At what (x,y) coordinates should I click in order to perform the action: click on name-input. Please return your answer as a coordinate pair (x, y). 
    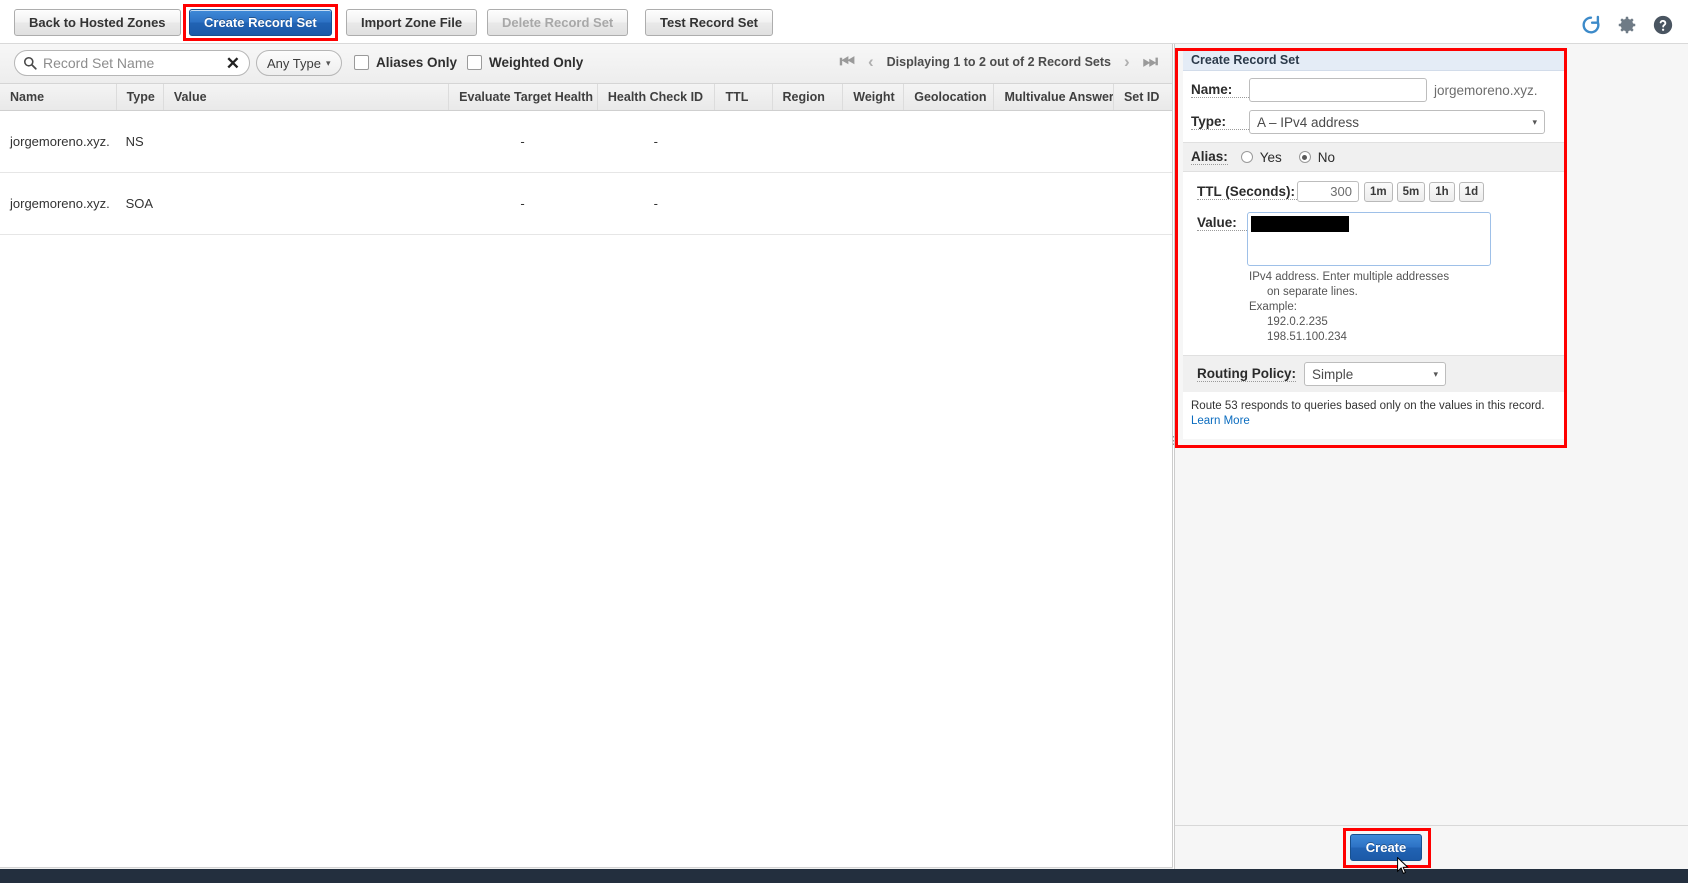
    Looking at the image, I should click on (1338, 90).